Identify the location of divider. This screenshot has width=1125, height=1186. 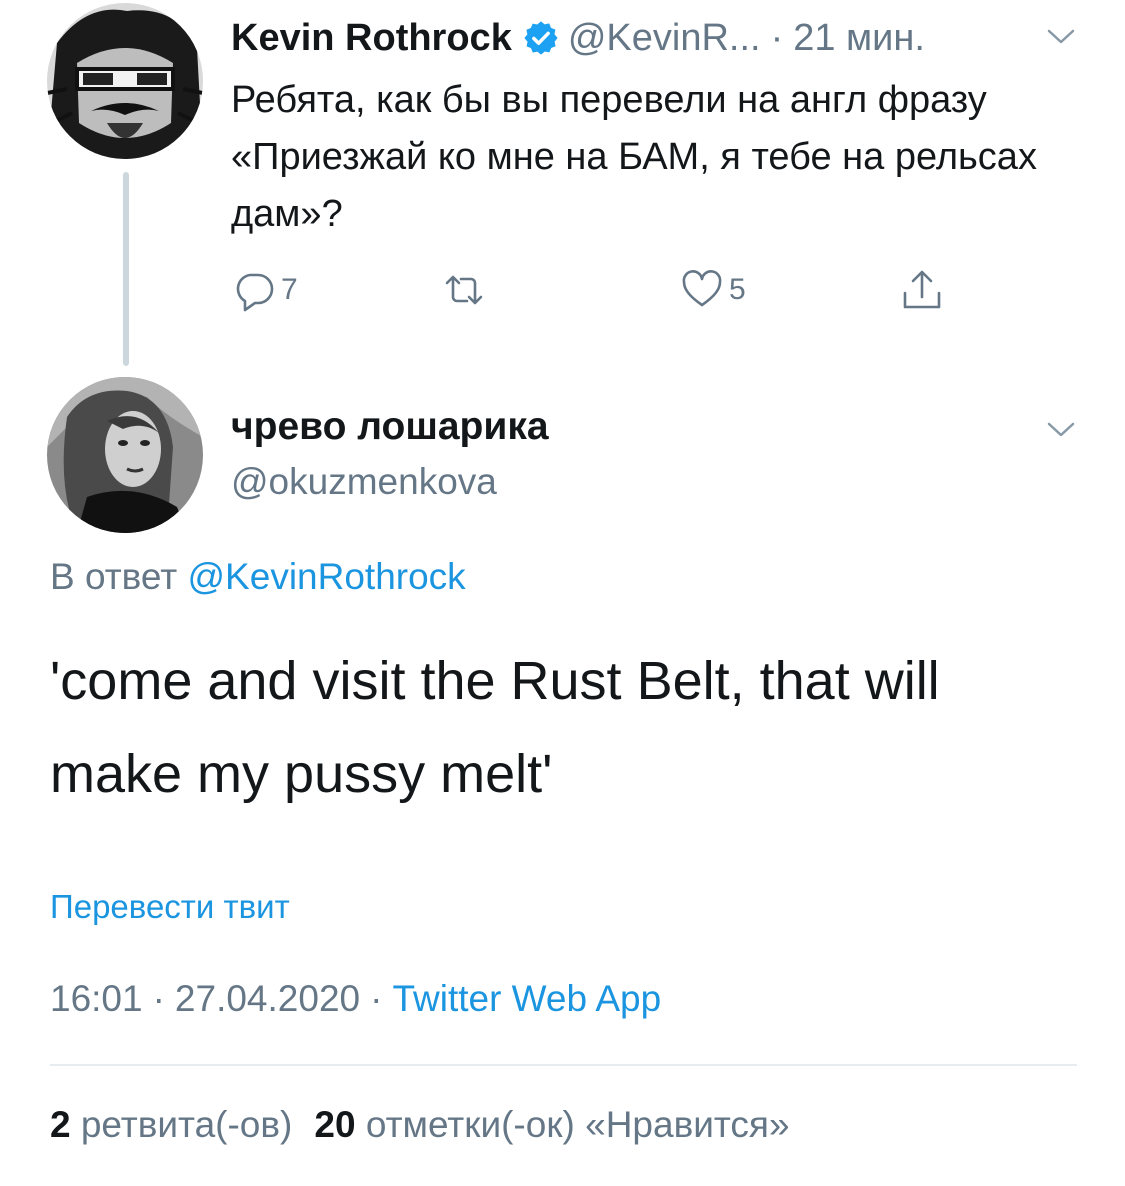
(563, 1065).